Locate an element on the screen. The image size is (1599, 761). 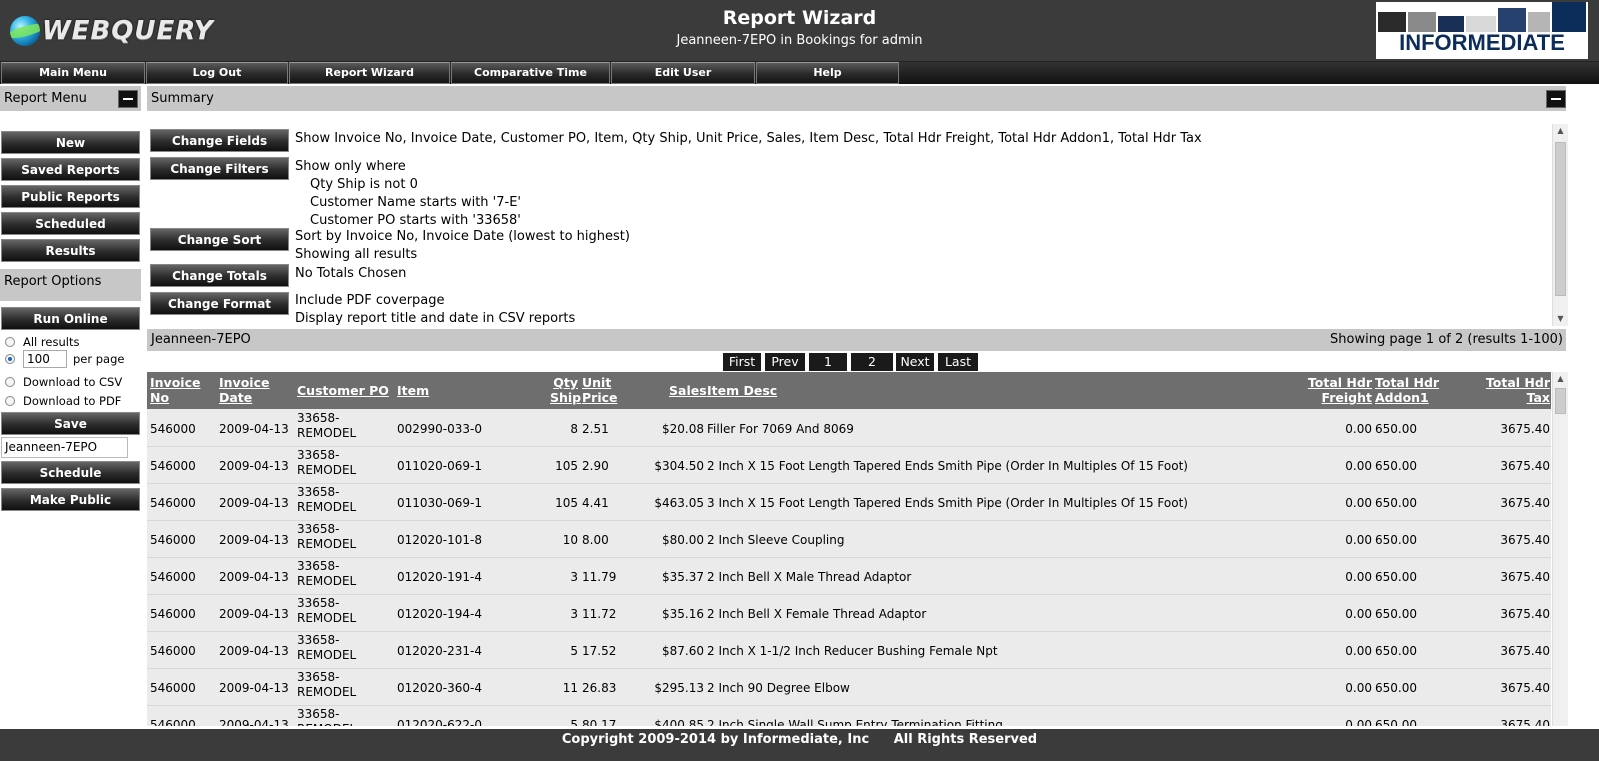
make-public-button: Make Public is located at coordinates (70, 499).